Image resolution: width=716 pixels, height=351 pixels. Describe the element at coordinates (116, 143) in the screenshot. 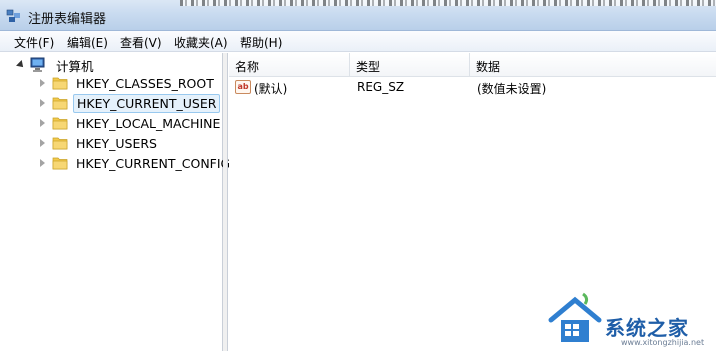

I see `tree-item-label: HKEY_USERS` at that location.